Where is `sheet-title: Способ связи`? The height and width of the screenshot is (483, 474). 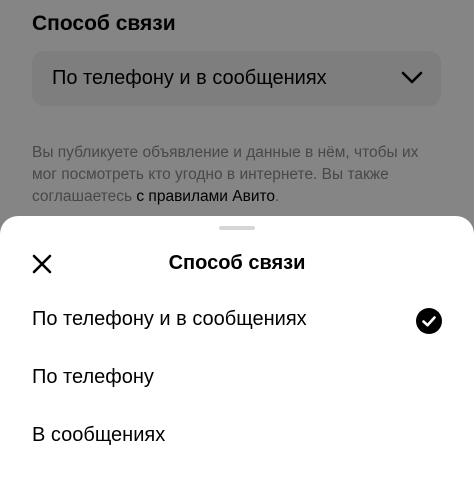 sheet-title: Способ связи is located at coordinates (237, 263).